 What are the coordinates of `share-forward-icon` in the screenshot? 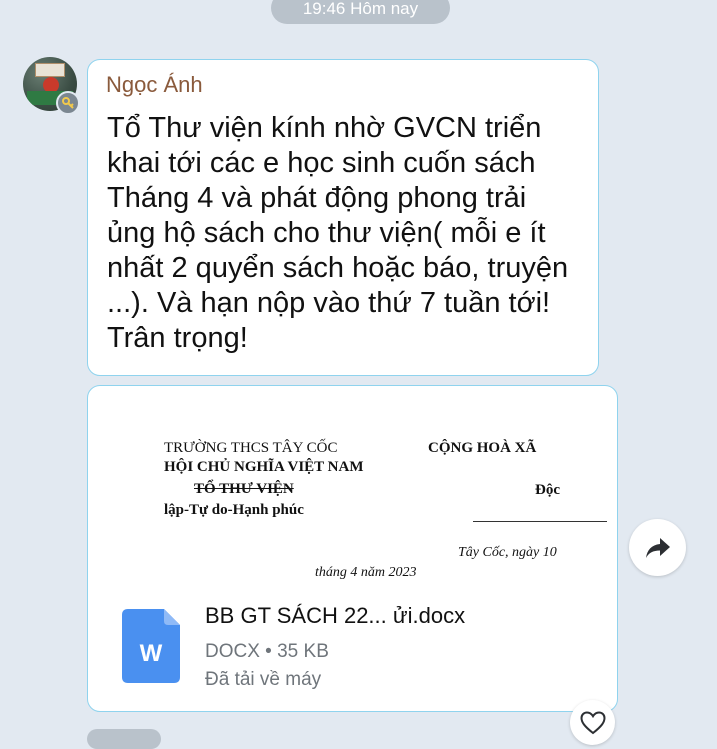 It's located at (657, 547).